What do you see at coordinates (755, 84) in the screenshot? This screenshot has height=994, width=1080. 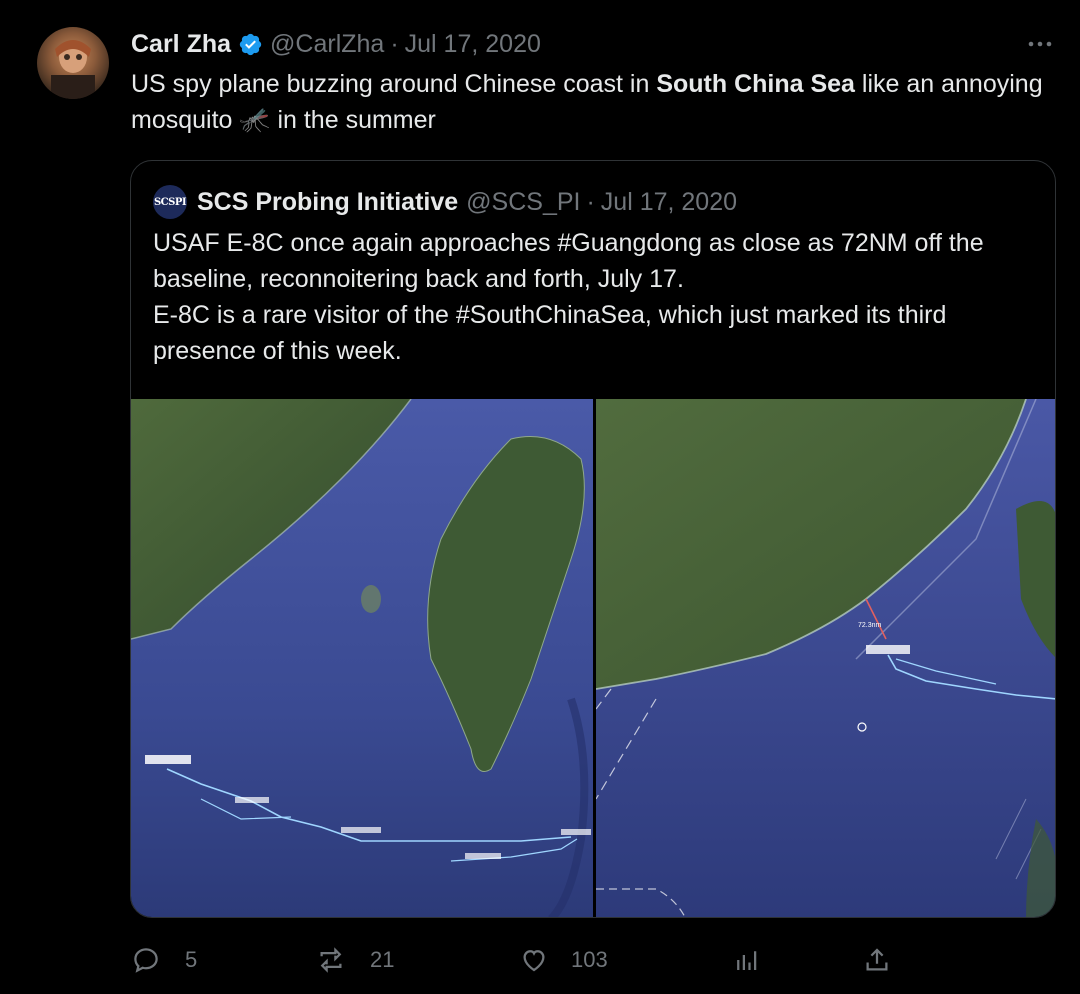 I see `tweet-text-bold: South China Sea` at bounding box center [755, 84].